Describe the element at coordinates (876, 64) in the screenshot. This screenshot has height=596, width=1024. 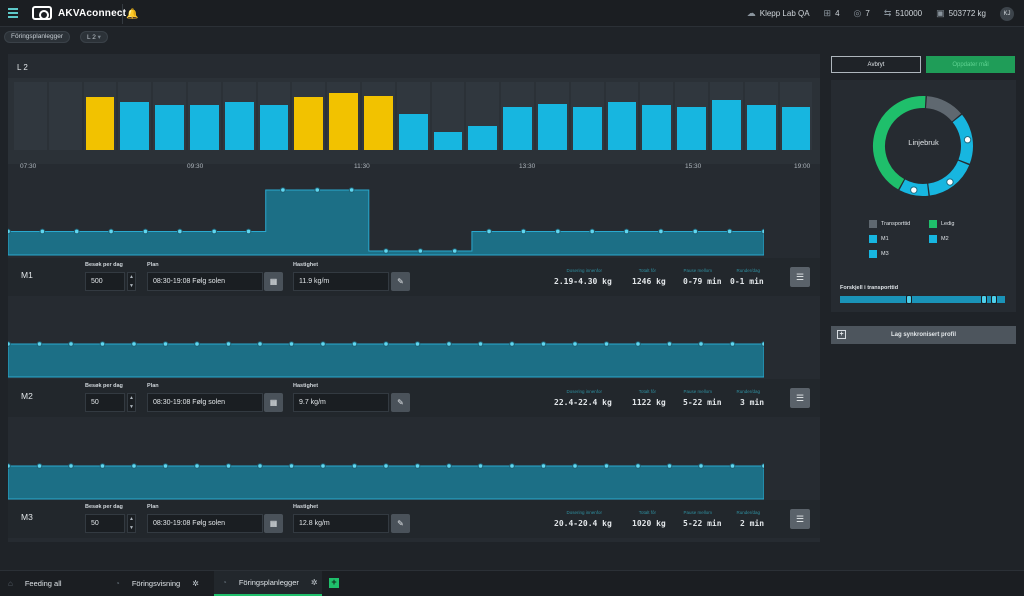
I see `abort-button: Avbryt` at that location.